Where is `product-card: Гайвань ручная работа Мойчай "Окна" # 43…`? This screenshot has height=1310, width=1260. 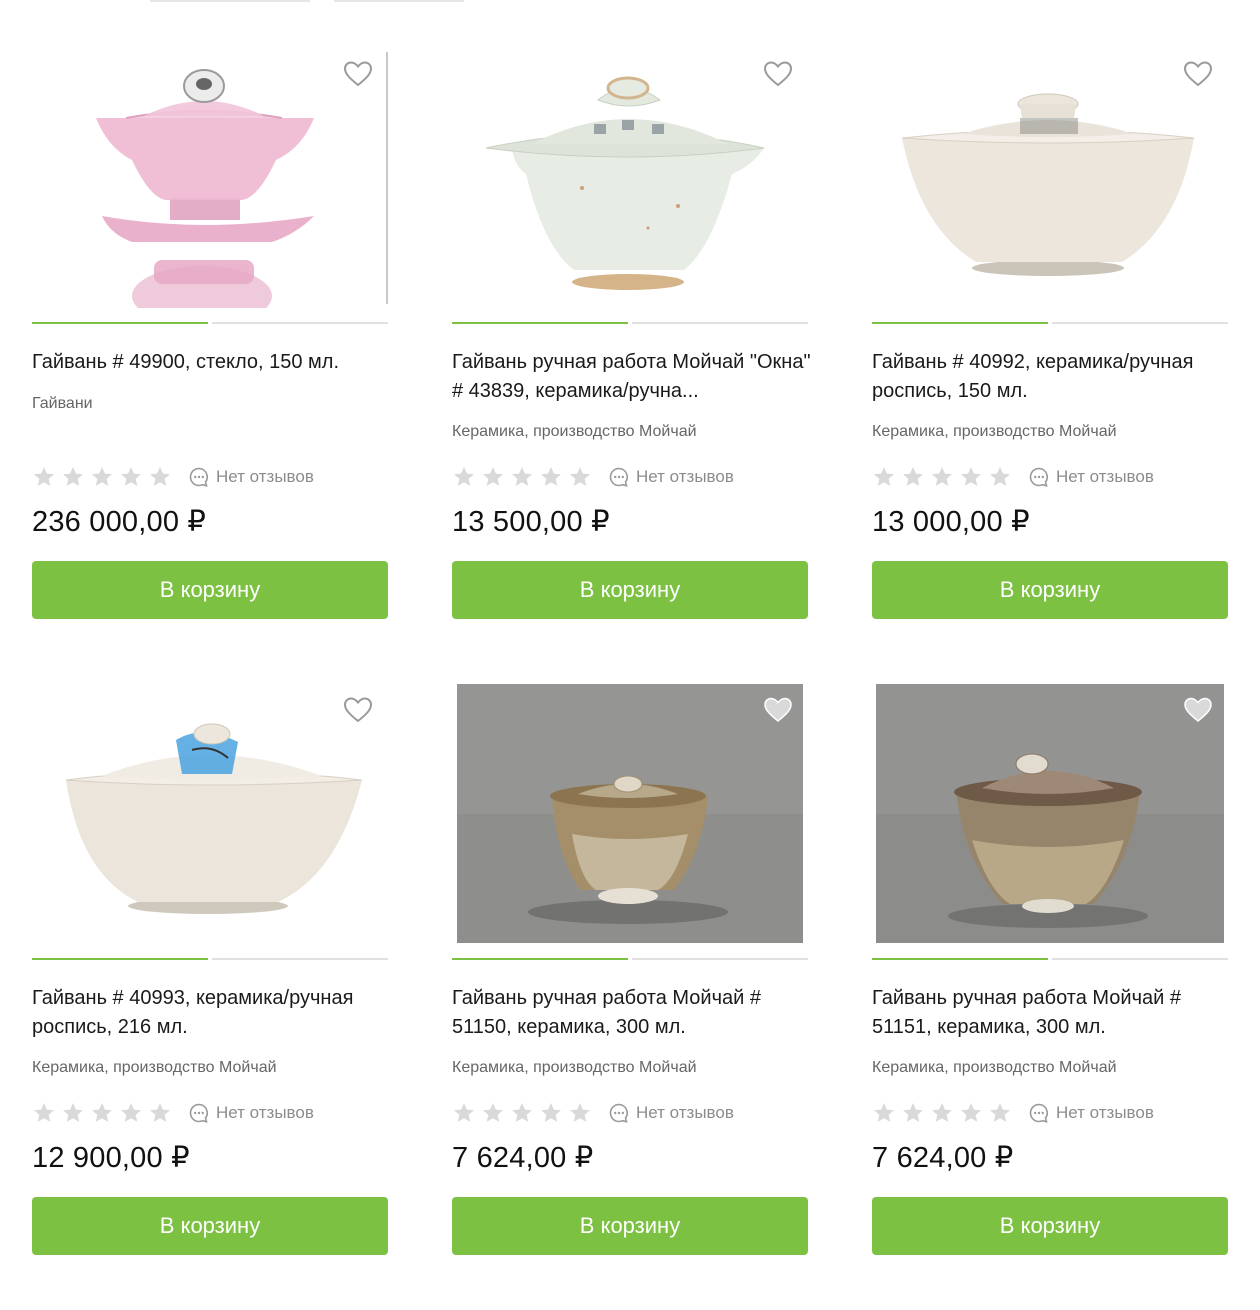
product-card: Гайвань ручная работа Мойчай "Окна" # 43… is located at coordinates (631, 338).